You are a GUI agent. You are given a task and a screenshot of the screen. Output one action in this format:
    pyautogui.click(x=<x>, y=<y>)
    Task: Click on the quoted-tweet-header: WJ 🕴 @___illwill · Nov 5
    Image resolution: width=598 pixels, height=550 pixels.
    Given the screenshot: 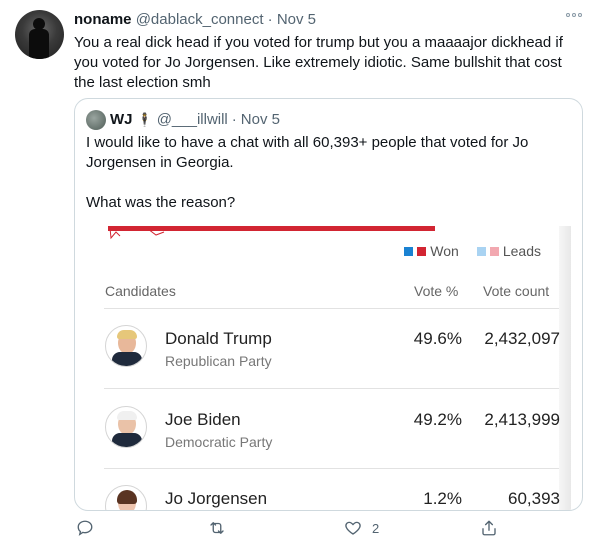 What is the action you would take?
    pyautogui.click(x=183, y=120)
    